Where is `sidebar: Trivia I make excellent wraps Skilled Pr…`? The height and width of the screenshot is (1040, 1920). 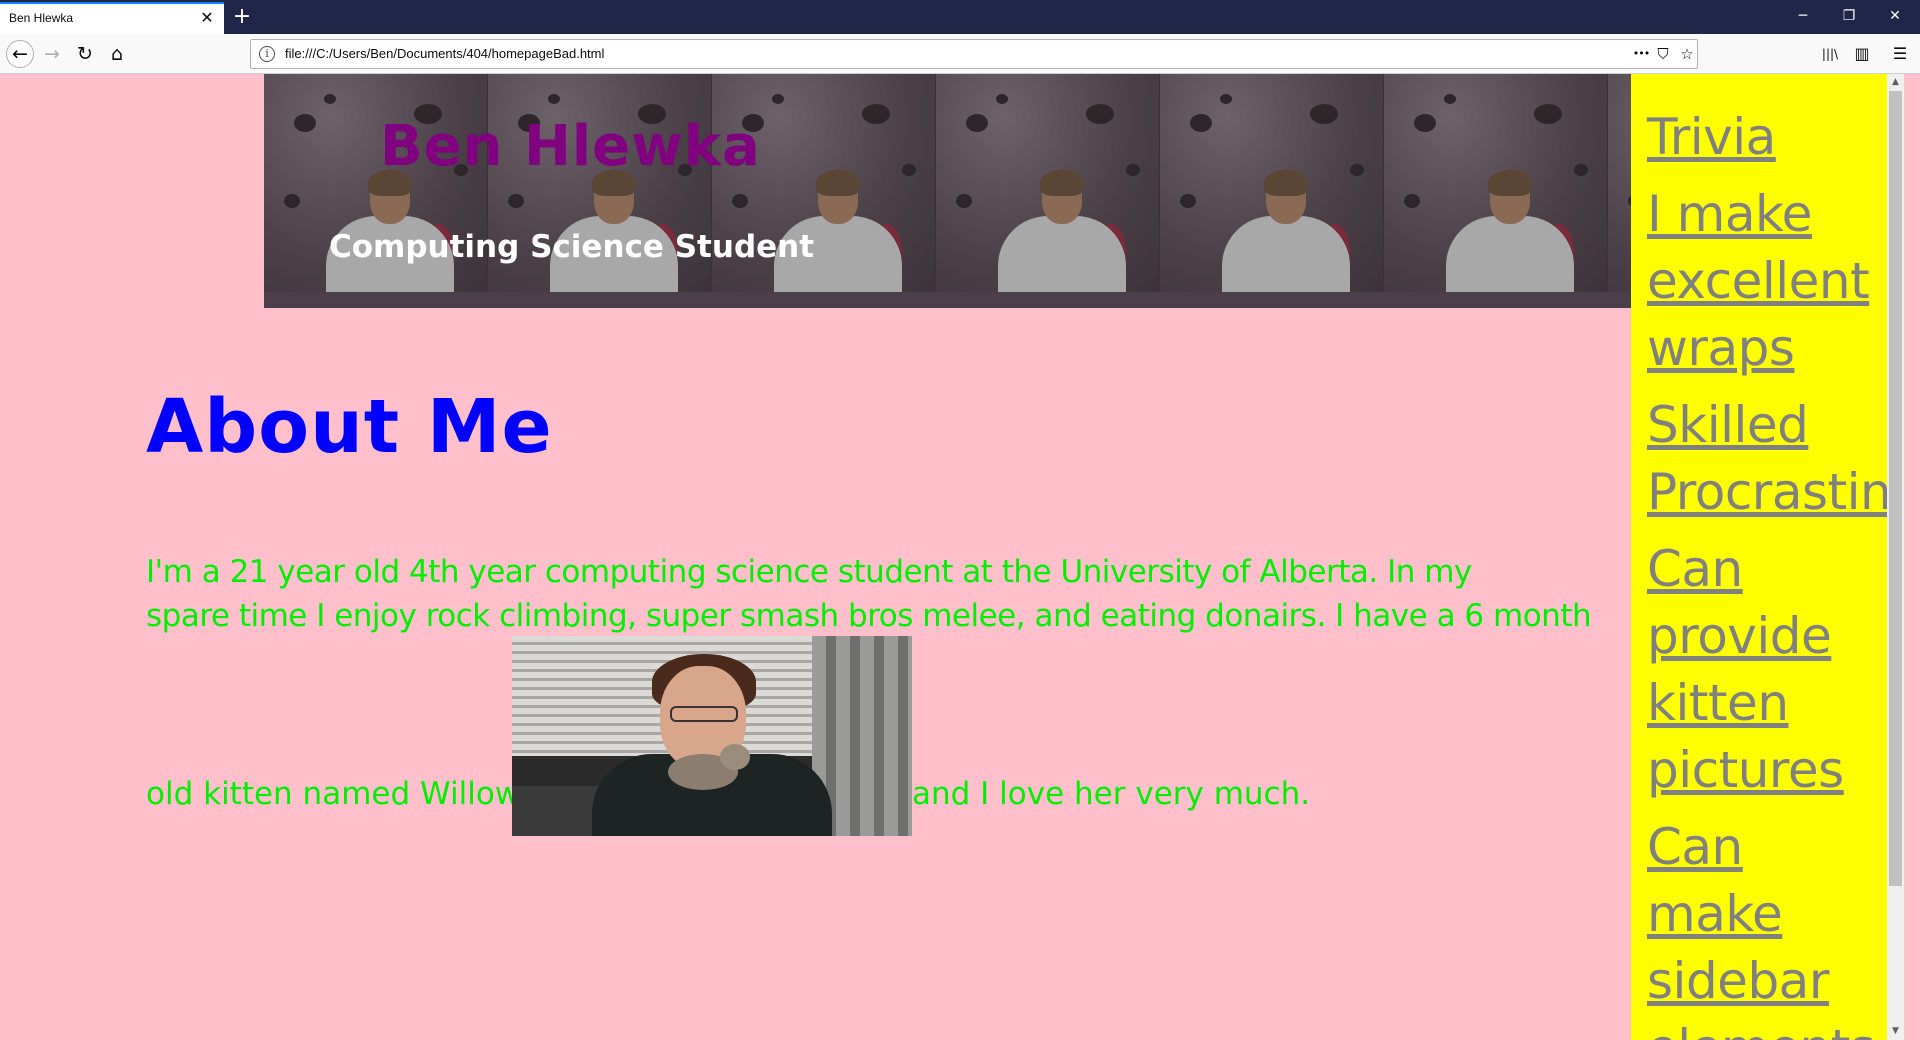 sidebar: Trivia I make excellent wraps Skilled Pr… is located at coordinates (1759, 557).